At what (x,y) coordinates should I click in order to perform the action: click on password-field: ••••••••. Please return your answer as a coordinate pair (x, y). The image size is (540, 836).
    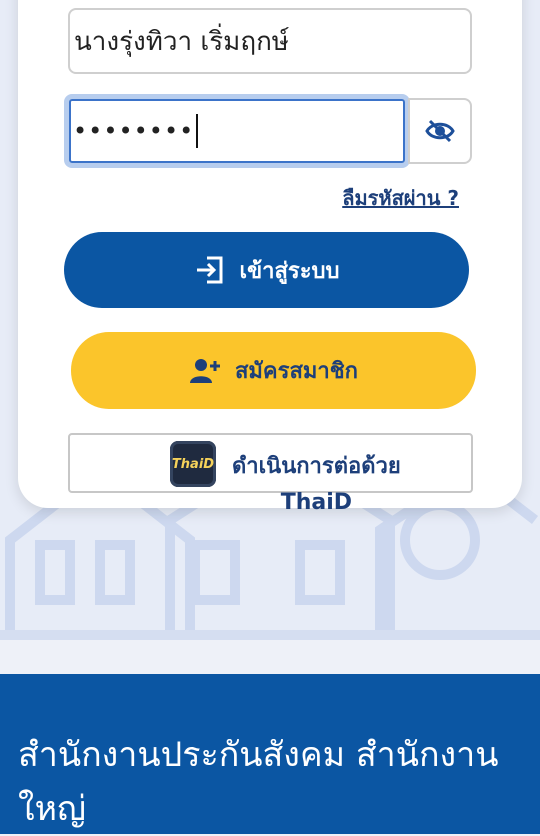
    Looking at the image, I should click on (237, 131).